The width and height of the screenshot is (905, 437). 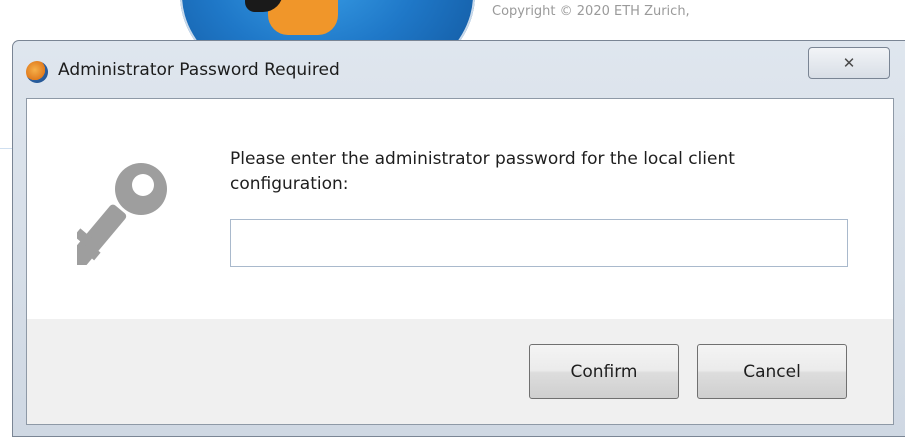 I want to click on close-icon: ✕, so click(x=849, y=63).